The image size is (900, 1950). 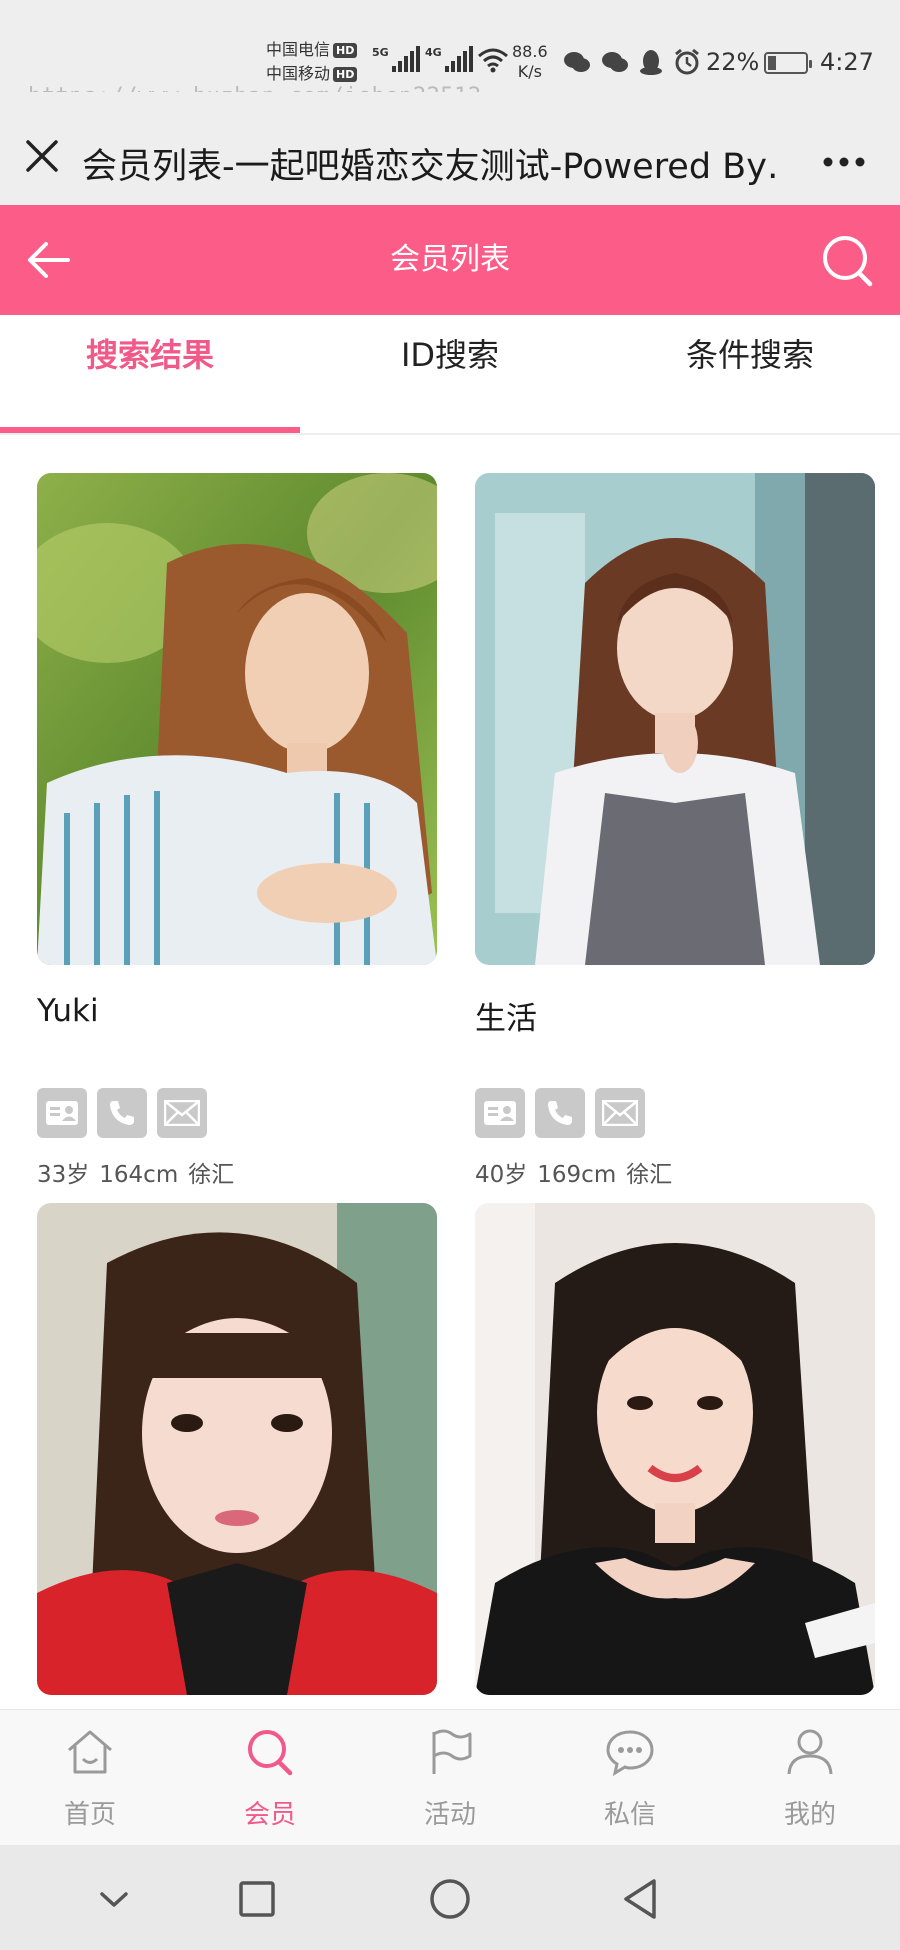 What do you see at coordinates (150, 375) in the screenshot?
I see `tab-search-results: 搜索结果` at bounding box center [150, 375].